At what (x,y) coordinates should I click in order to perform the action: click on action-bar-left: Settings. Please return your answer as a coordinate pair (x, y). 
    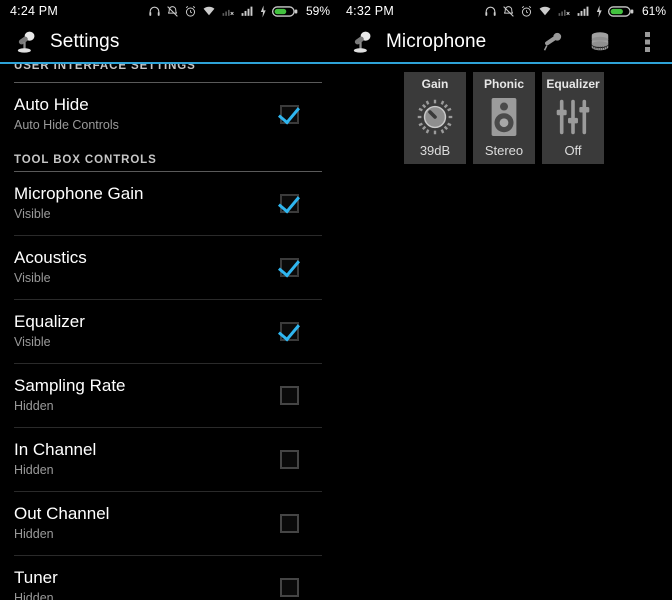
    Looking at the image, I should click on (168, 42).